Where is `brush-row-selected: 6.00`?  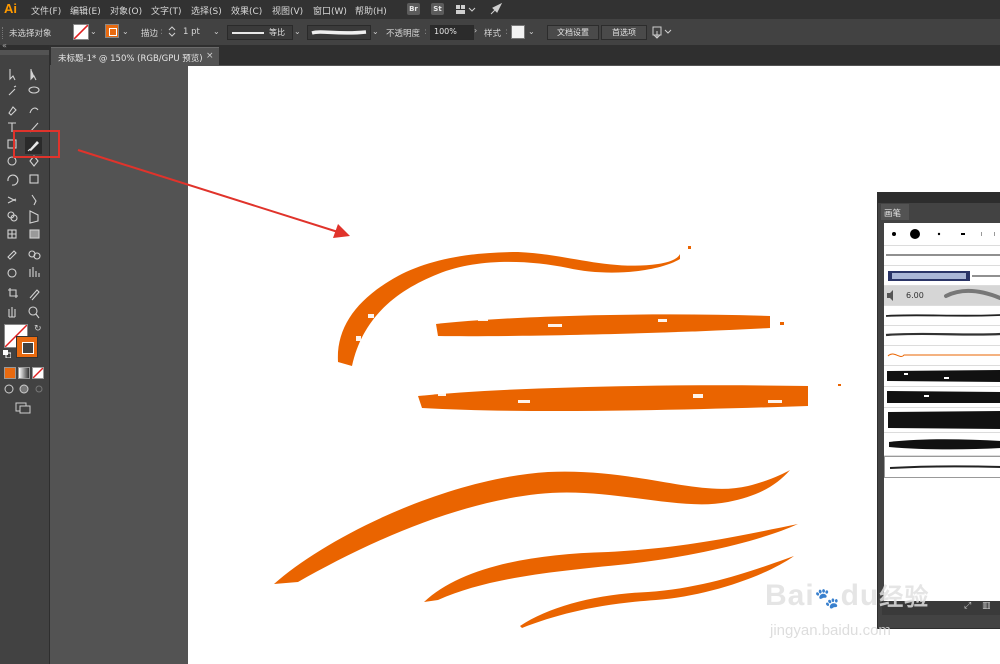
brush-row-selected: 6.00 is located at coordinates (942, 296).